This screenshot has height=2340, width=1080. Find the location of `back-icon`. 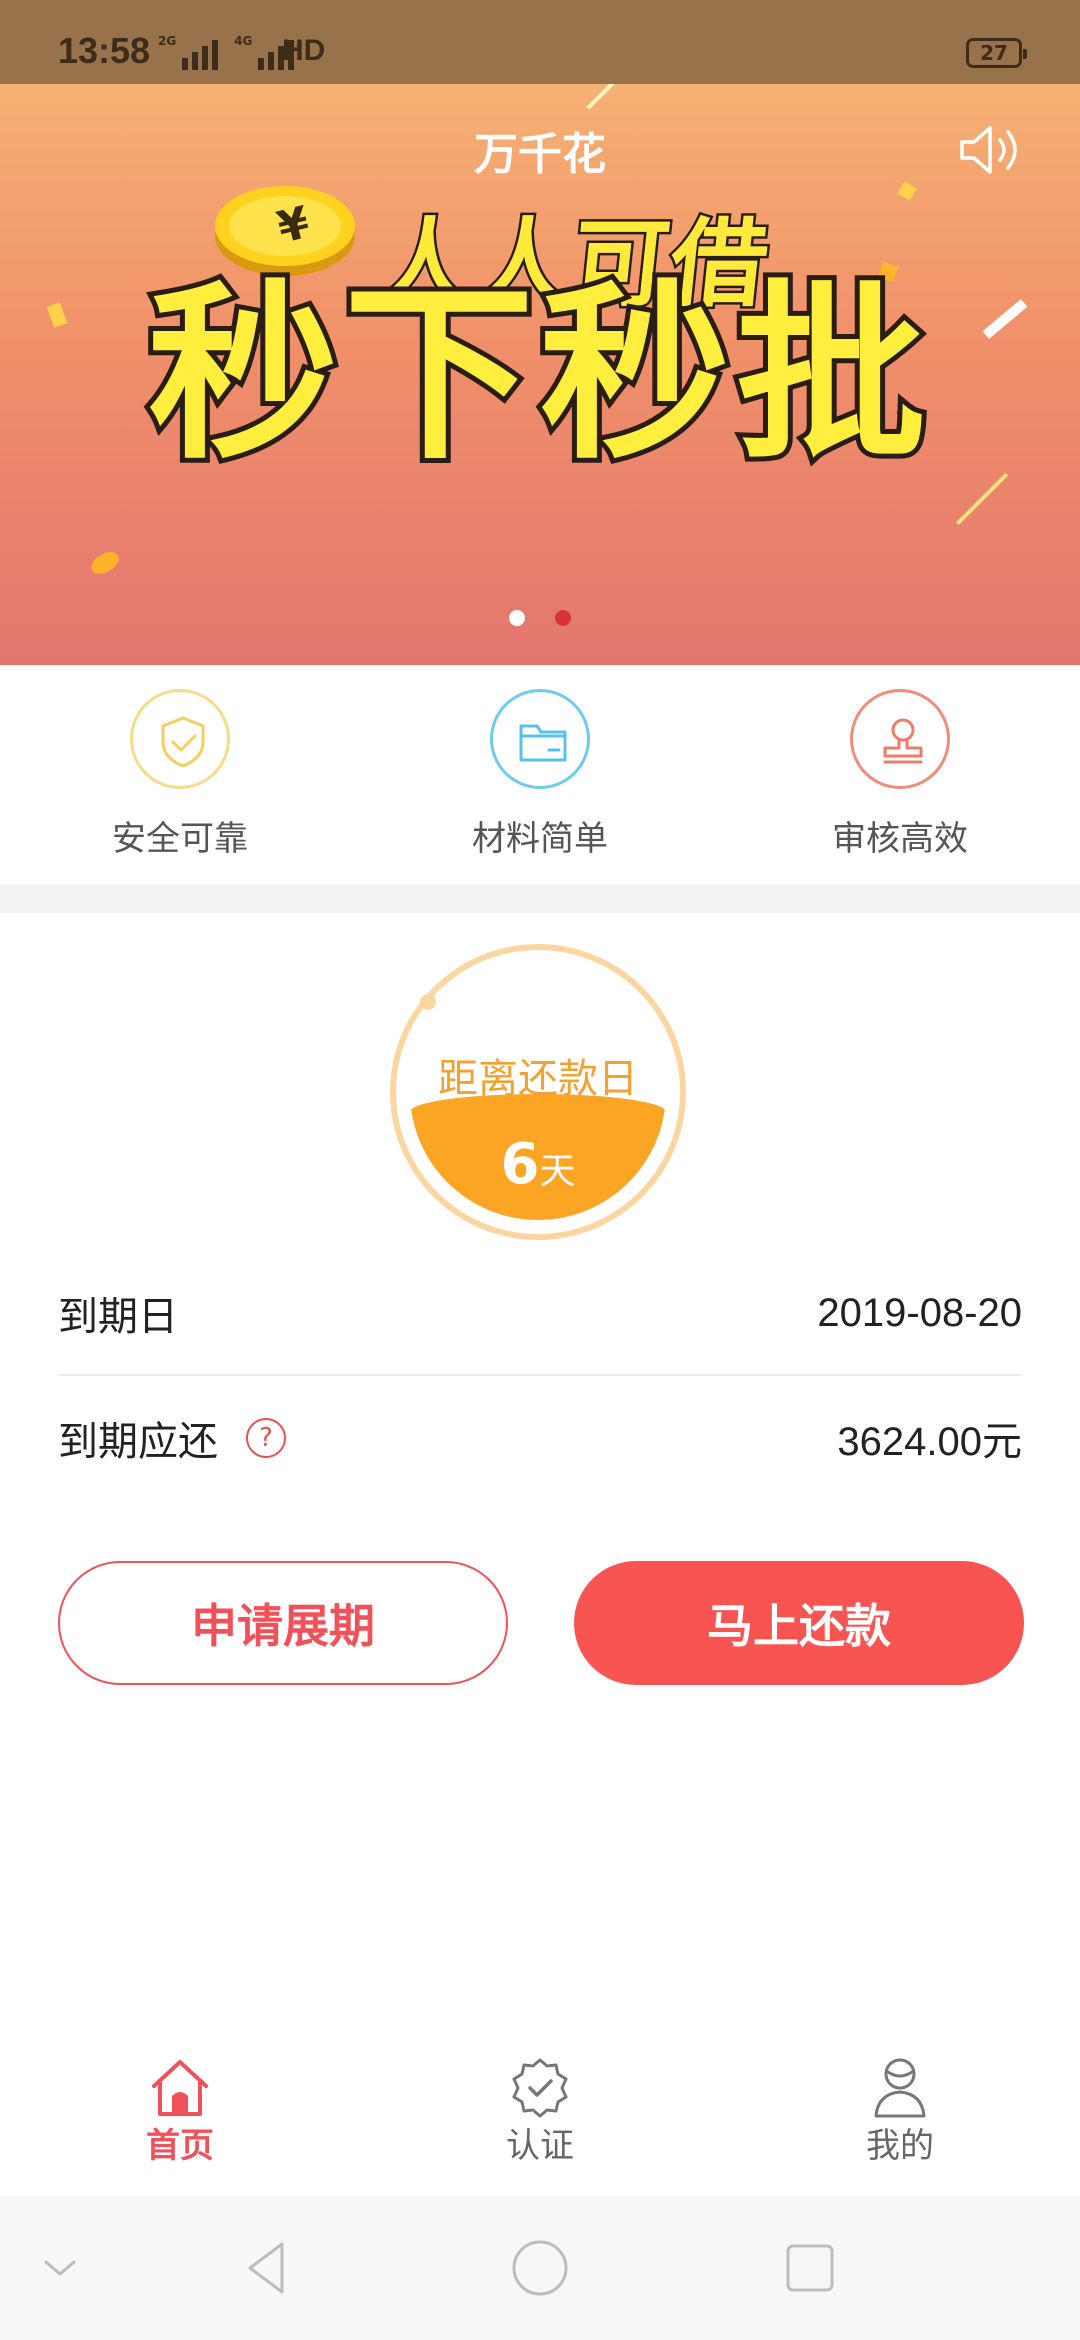

back-icon is located at coordinates (270, 2268).